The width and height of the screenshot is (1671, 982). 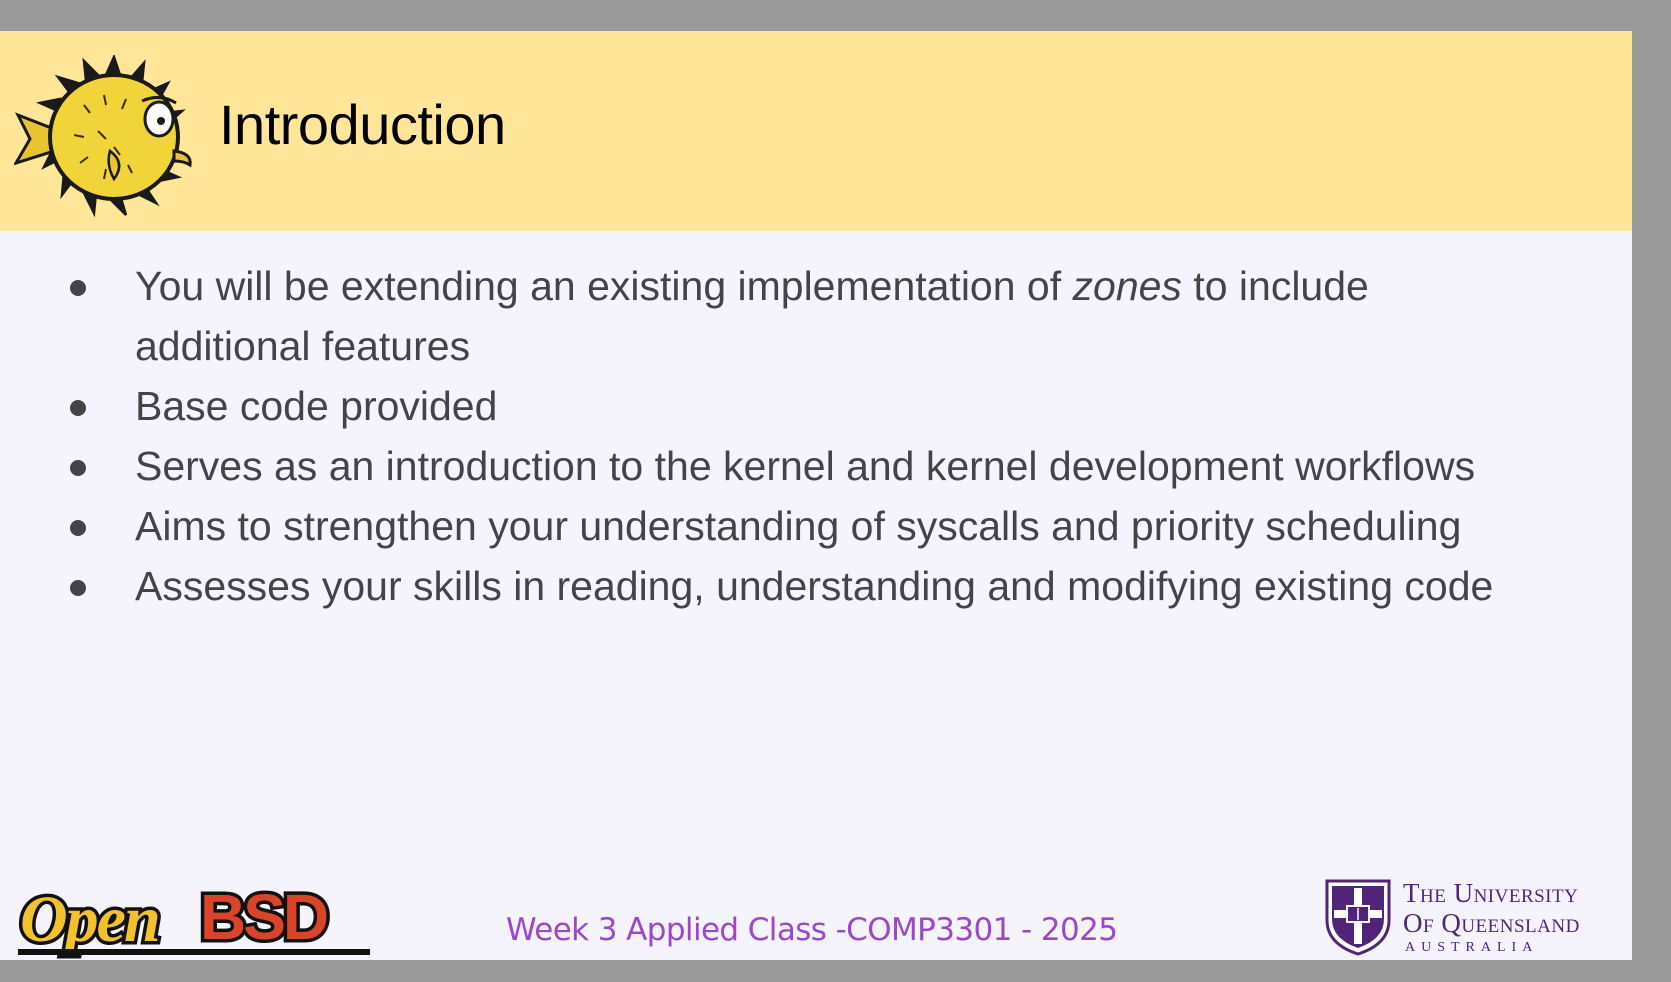 I want to click on uq-line-queensland: Of Queensland, so click(x=1491, y=923).